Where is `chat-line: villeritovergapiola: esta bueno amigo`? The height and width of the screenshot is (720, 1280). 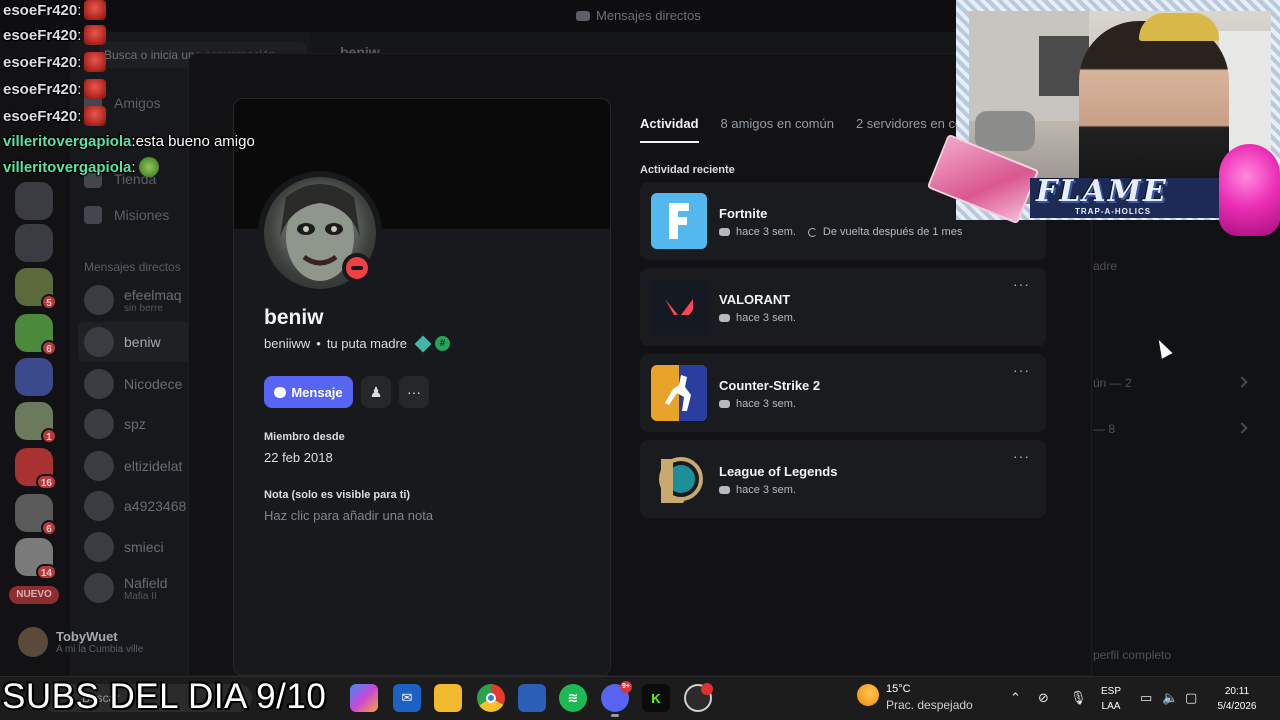 chat-line: villeritovergapiola: esta bueno amigo is located at coordinates (129, 141).